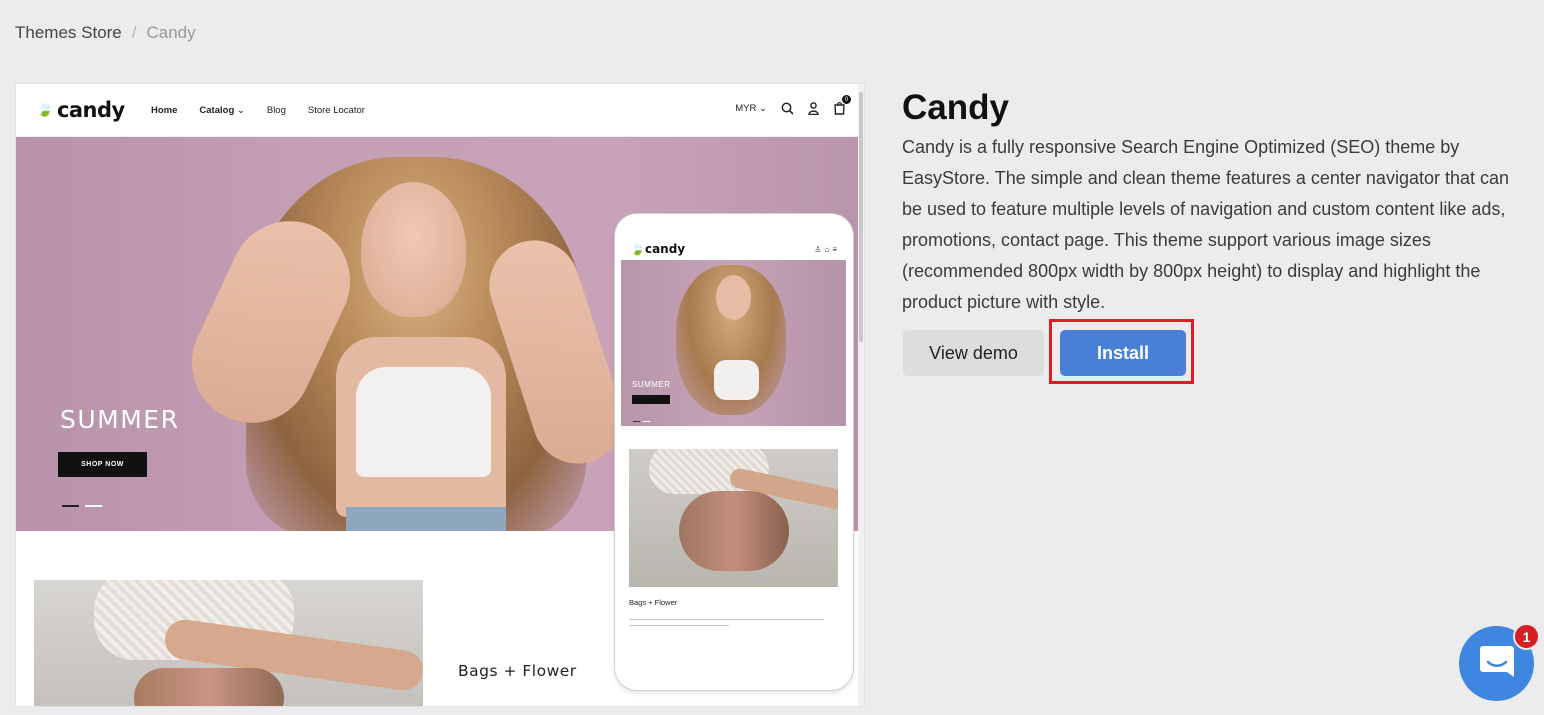 This screenshot has width=1544, height=715. What do you see at coordinates (653, 602) in the screenshot?
I see `phone-section-title: Bags + Flower` at bounding box center [653, 602].